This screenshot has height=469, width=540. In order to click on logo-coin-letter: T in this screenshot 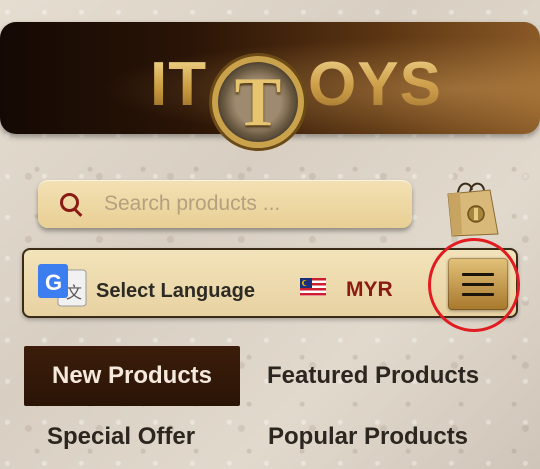, I will do `click(258, 102)`.